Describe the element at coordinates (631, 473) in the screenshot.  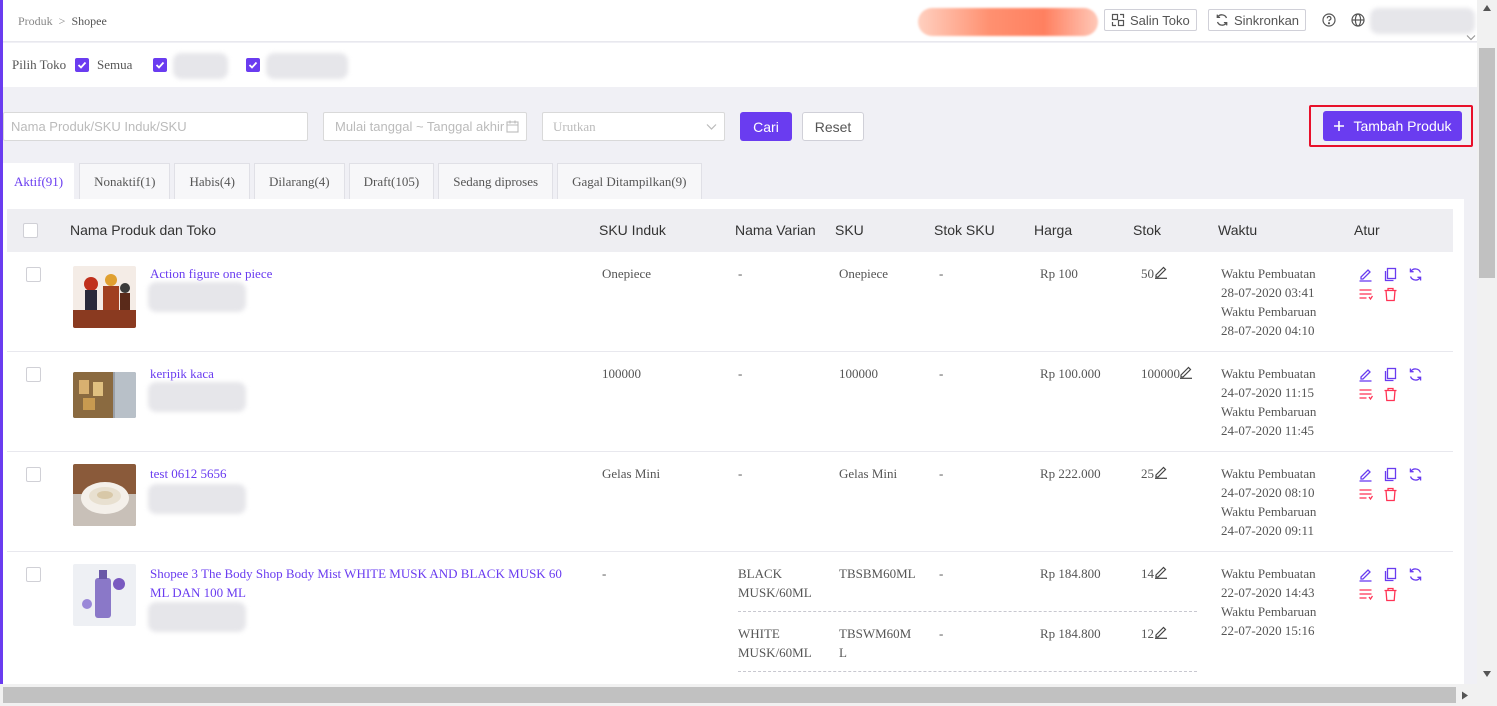
I see `sku-parent: Gelas Mini` at that location.